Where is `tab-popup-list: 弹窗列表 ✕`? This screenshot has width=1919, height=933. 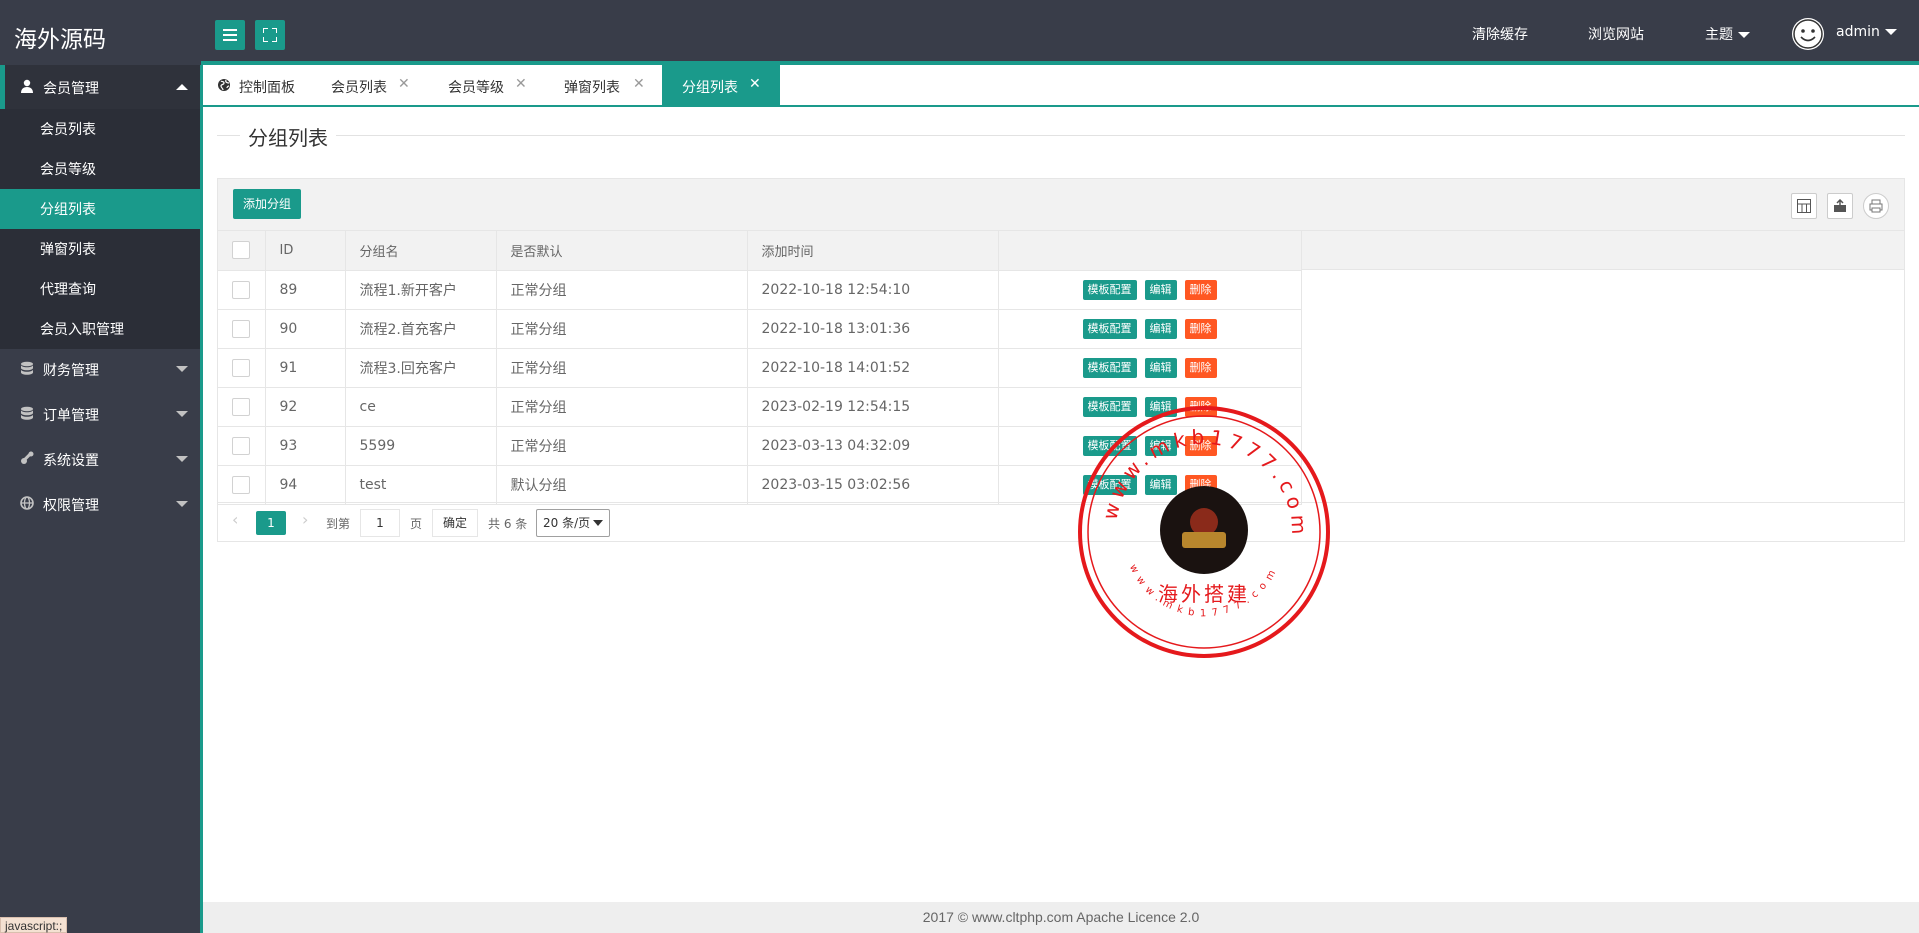
tab-popup-list: 弹窗列表 ✕ is located at coordinates (595, 85).